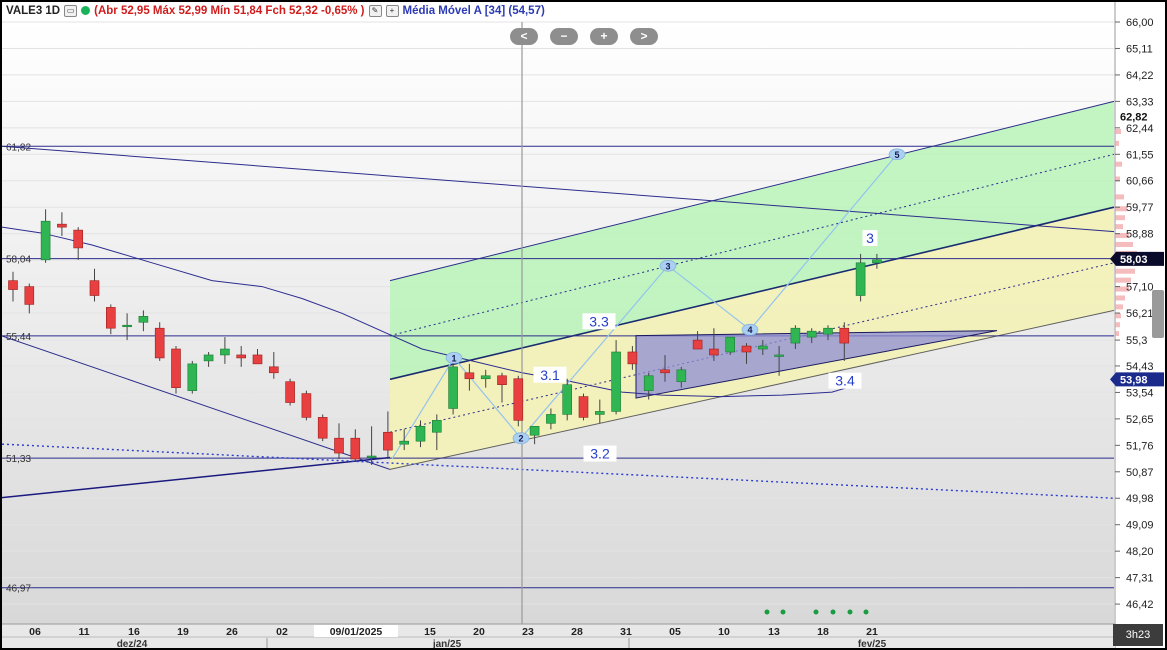  What do you see at coordinates (1140, 23) in the screenshot?
I see `price-tick-label: 66,00` at bounding box center [1140, 23].